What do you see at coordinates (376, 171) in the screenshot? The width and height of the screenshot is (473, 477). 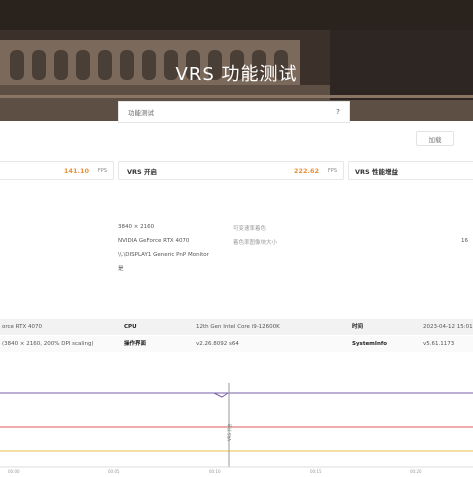 I see `score-label-gain: VRS 性能增益` at bounding box center [376, 171].